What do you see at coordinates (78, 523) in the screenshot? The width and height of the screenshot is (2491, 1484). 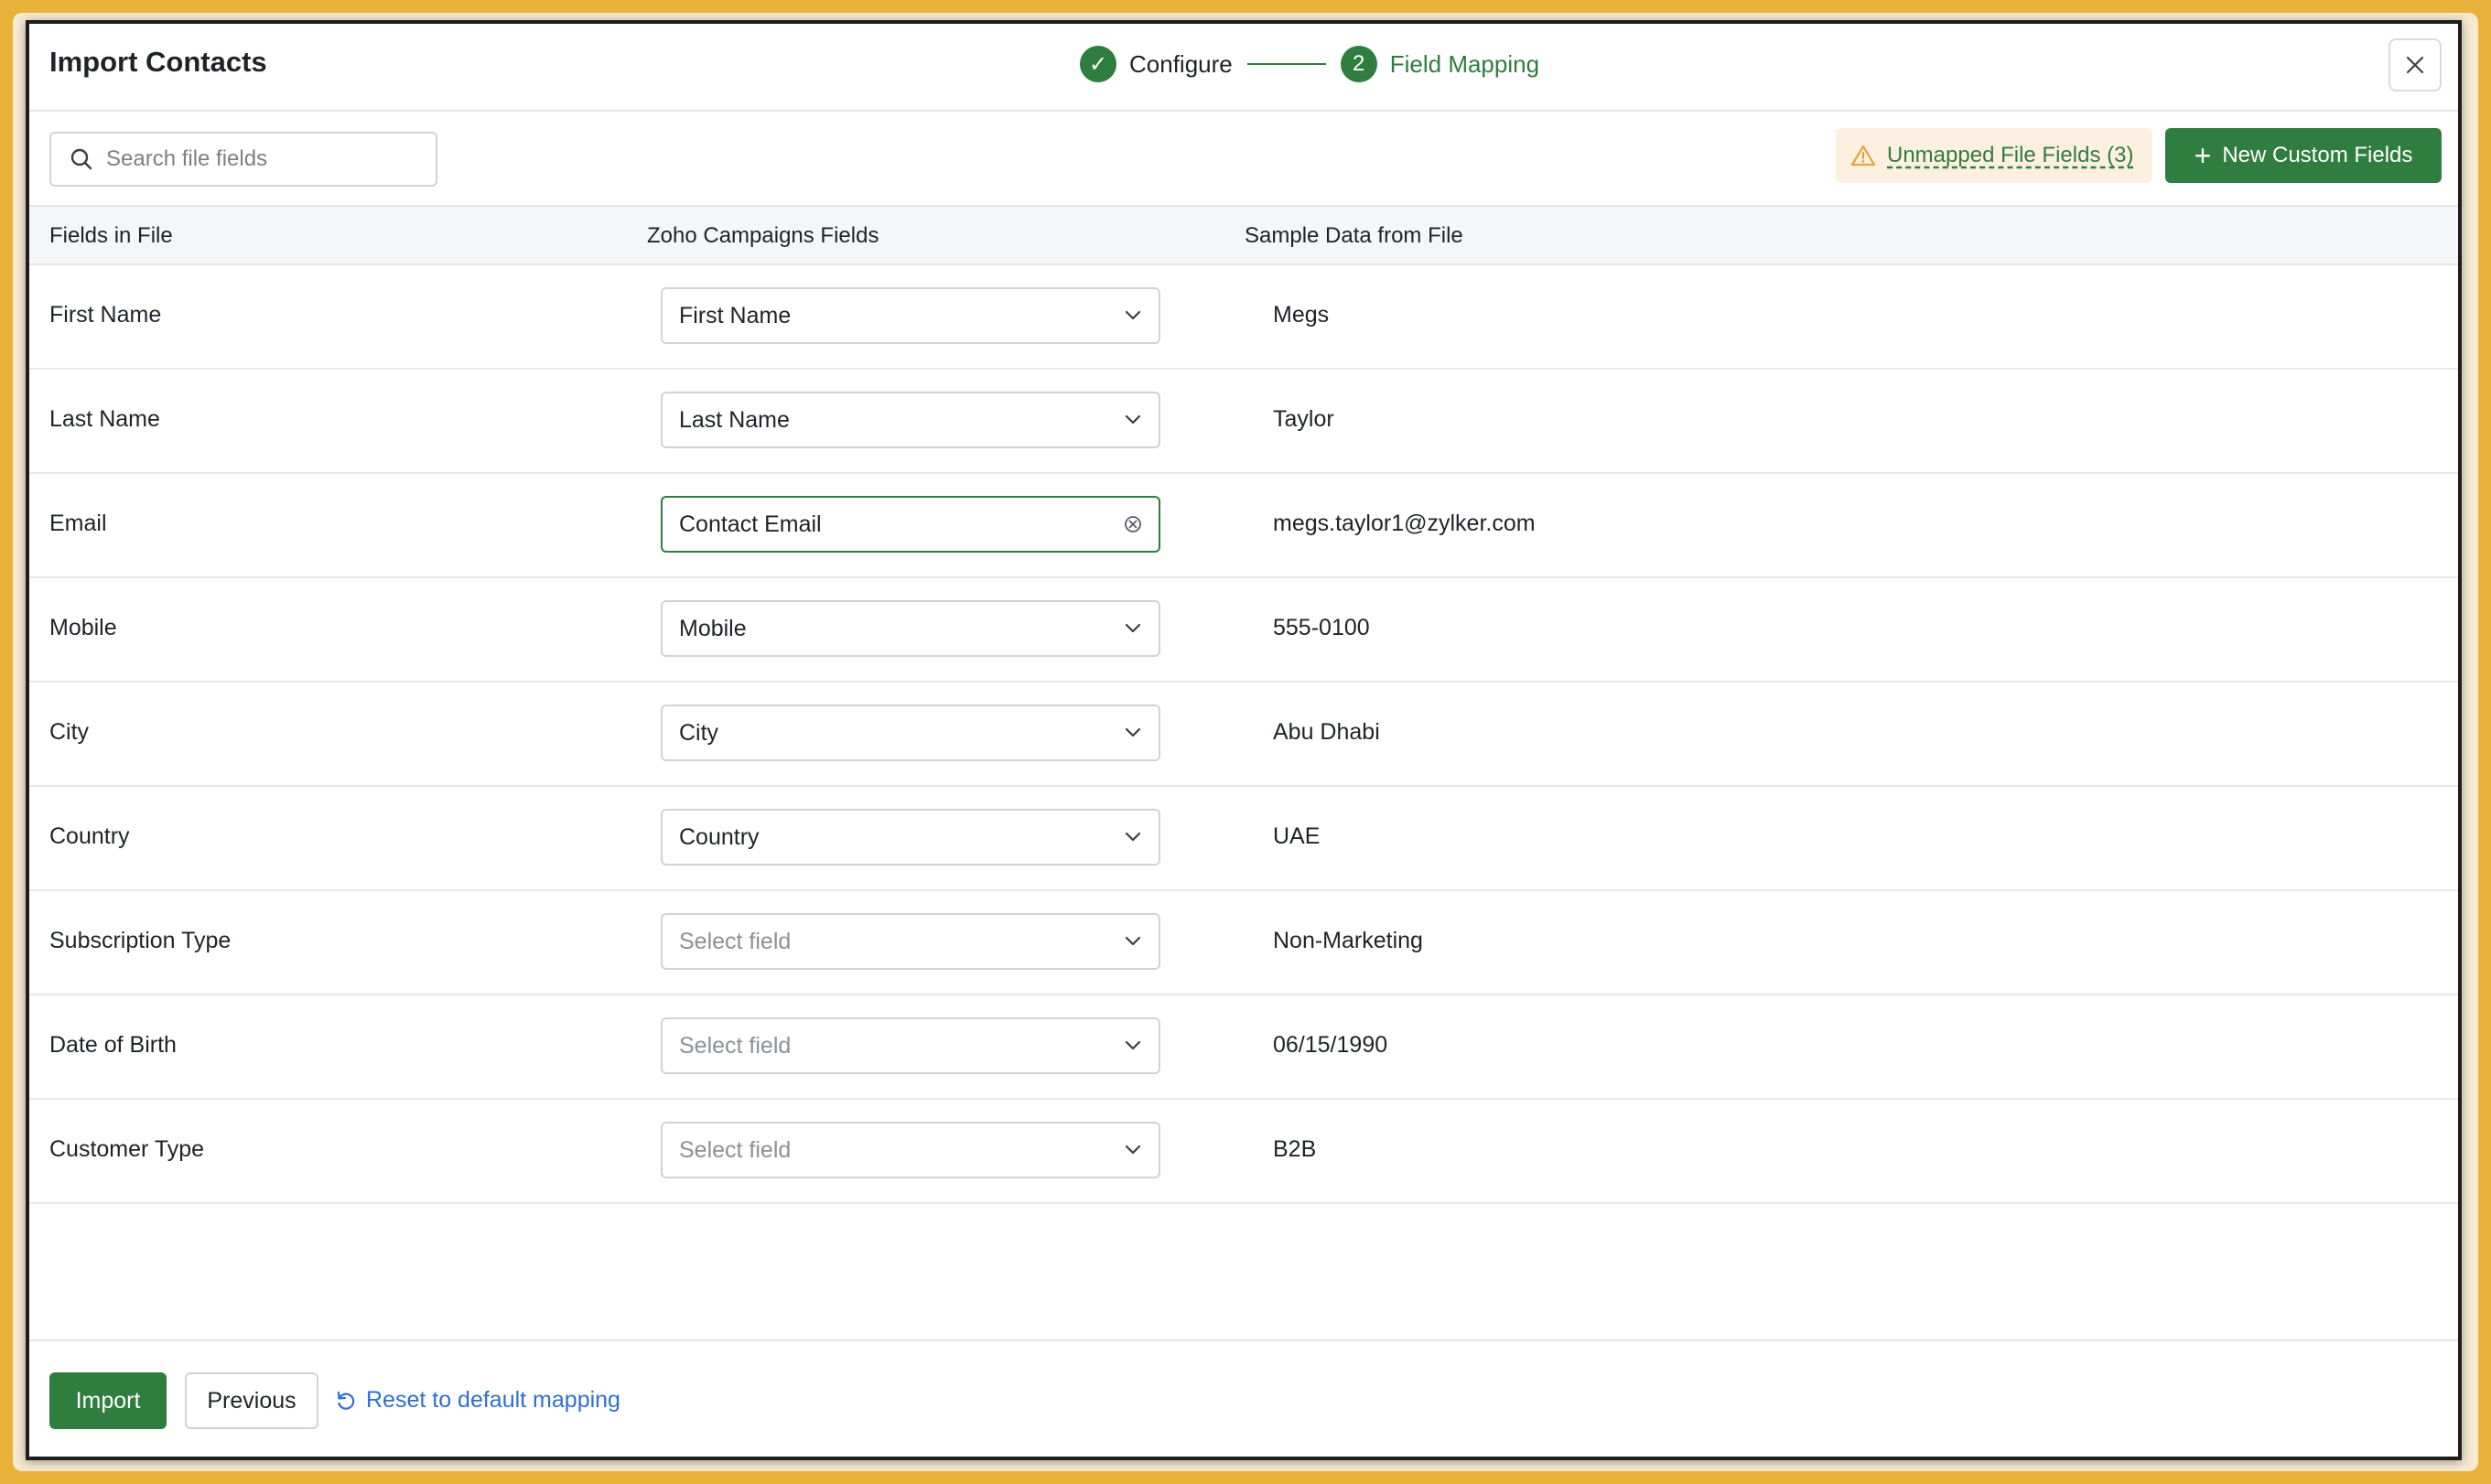 I see `file-field-name: Email` at bounding box center [78, 523].